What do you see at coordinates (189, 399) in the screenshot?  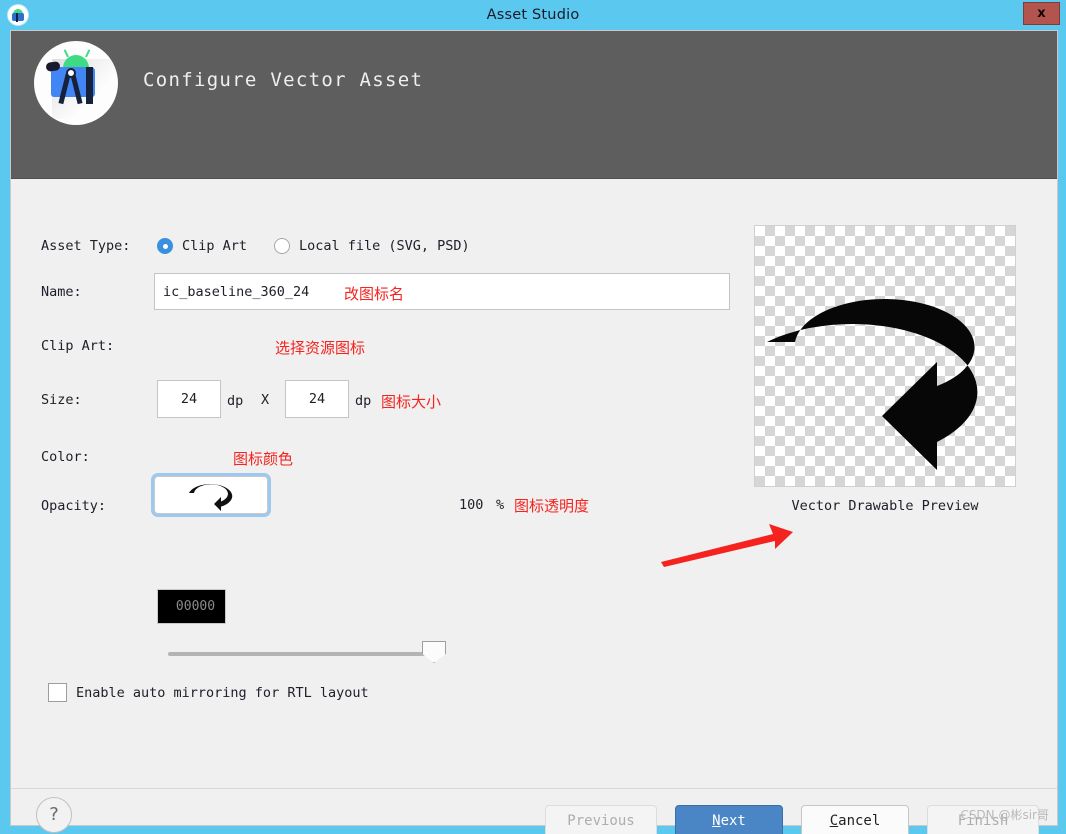 I see `size-width-input` at bounding box center [189, 399].